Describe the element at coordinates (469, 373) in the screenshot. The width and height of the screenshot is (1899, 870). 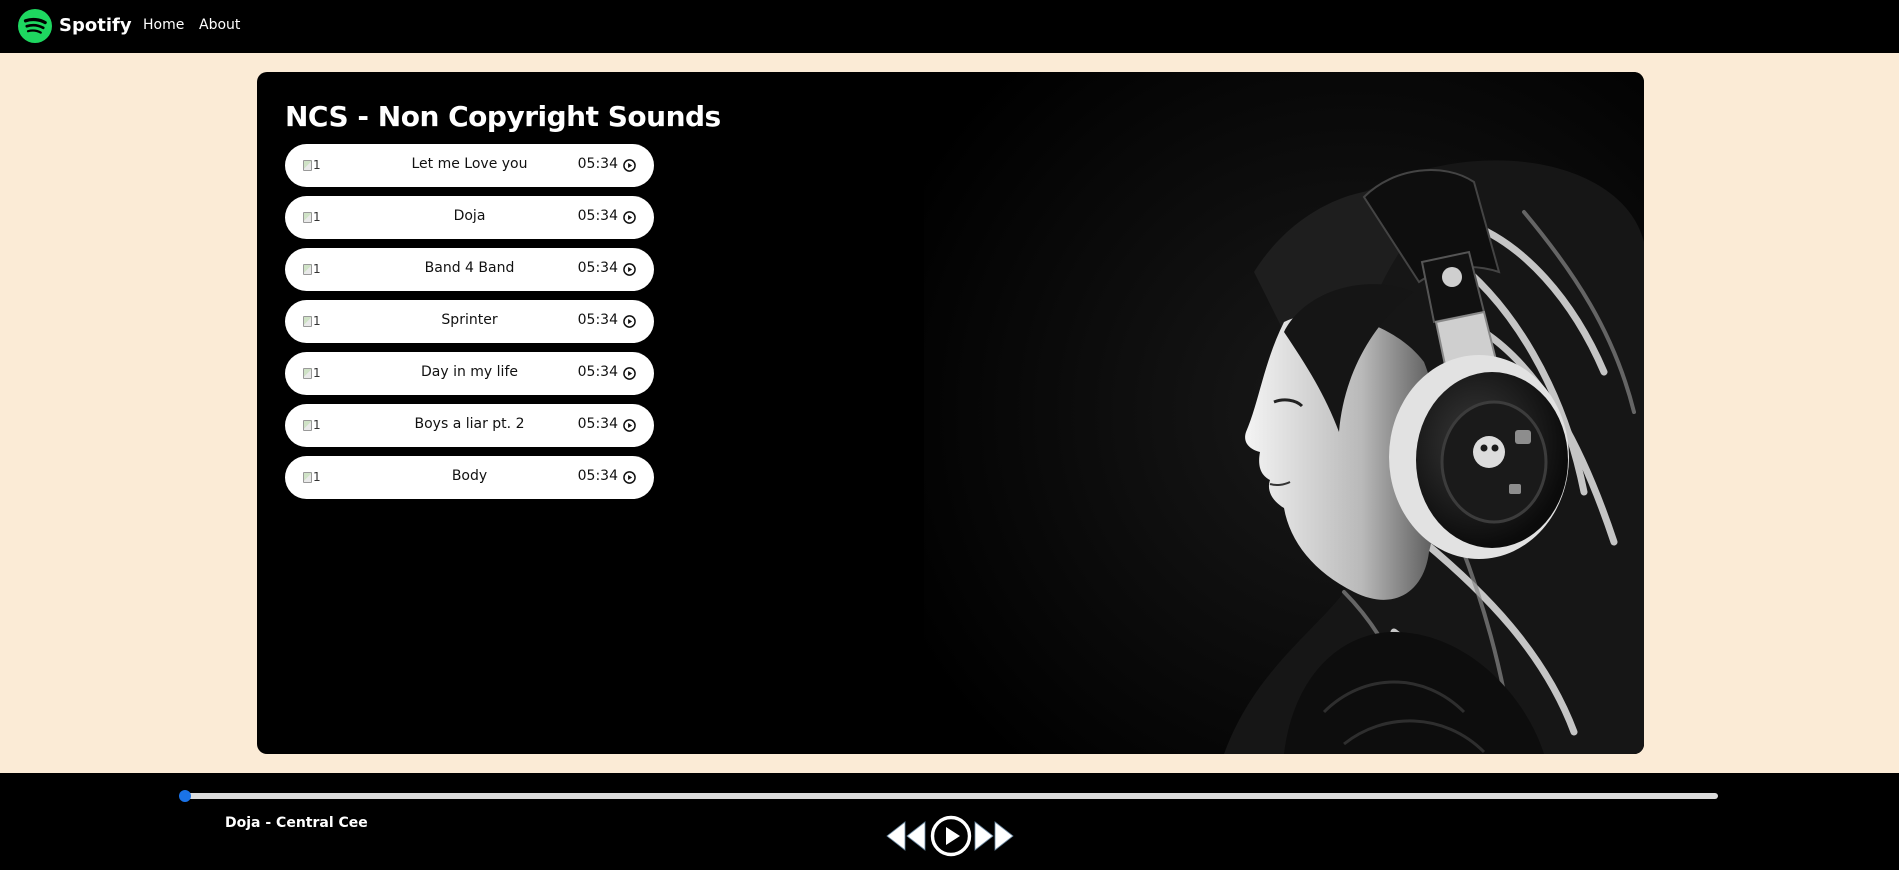
I see `song-item-day-in-my-life: 1 Day in my life 05:34` at that location.